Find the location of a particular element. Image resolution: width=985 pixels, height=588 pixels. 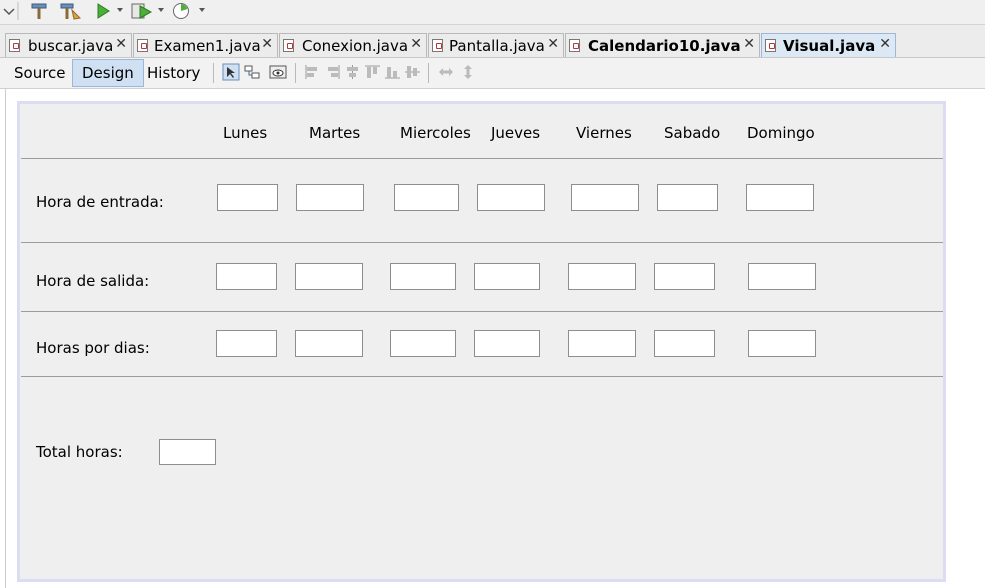

hora-salida-sabado-field is located at coordinates (684, 276).